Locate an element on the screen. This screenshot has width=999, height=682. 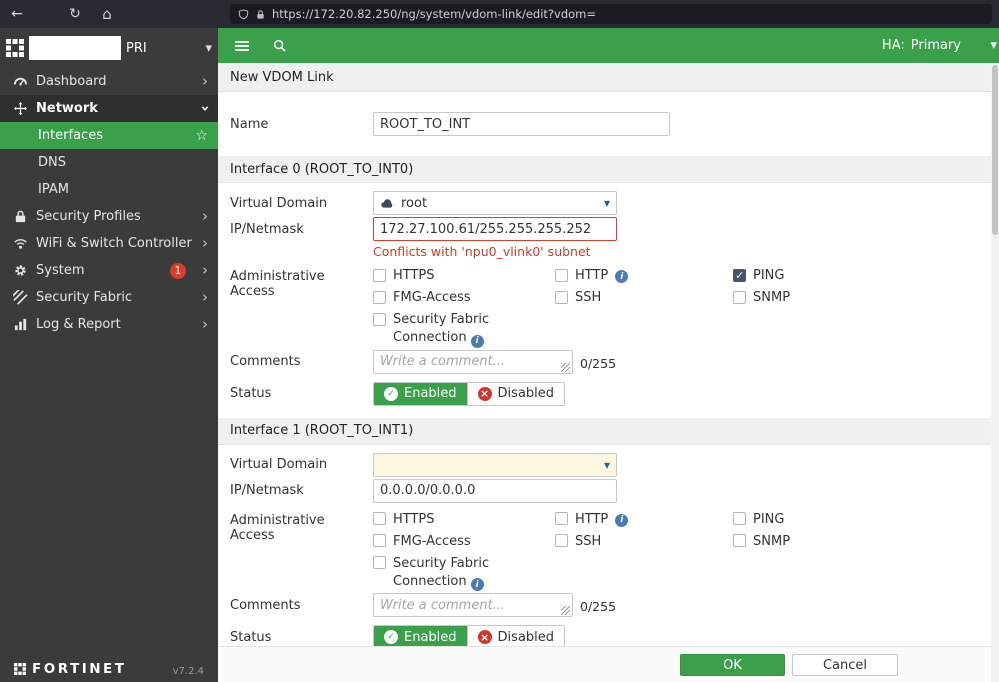
https-label: HTTPS is located at coordinates (414, 275).